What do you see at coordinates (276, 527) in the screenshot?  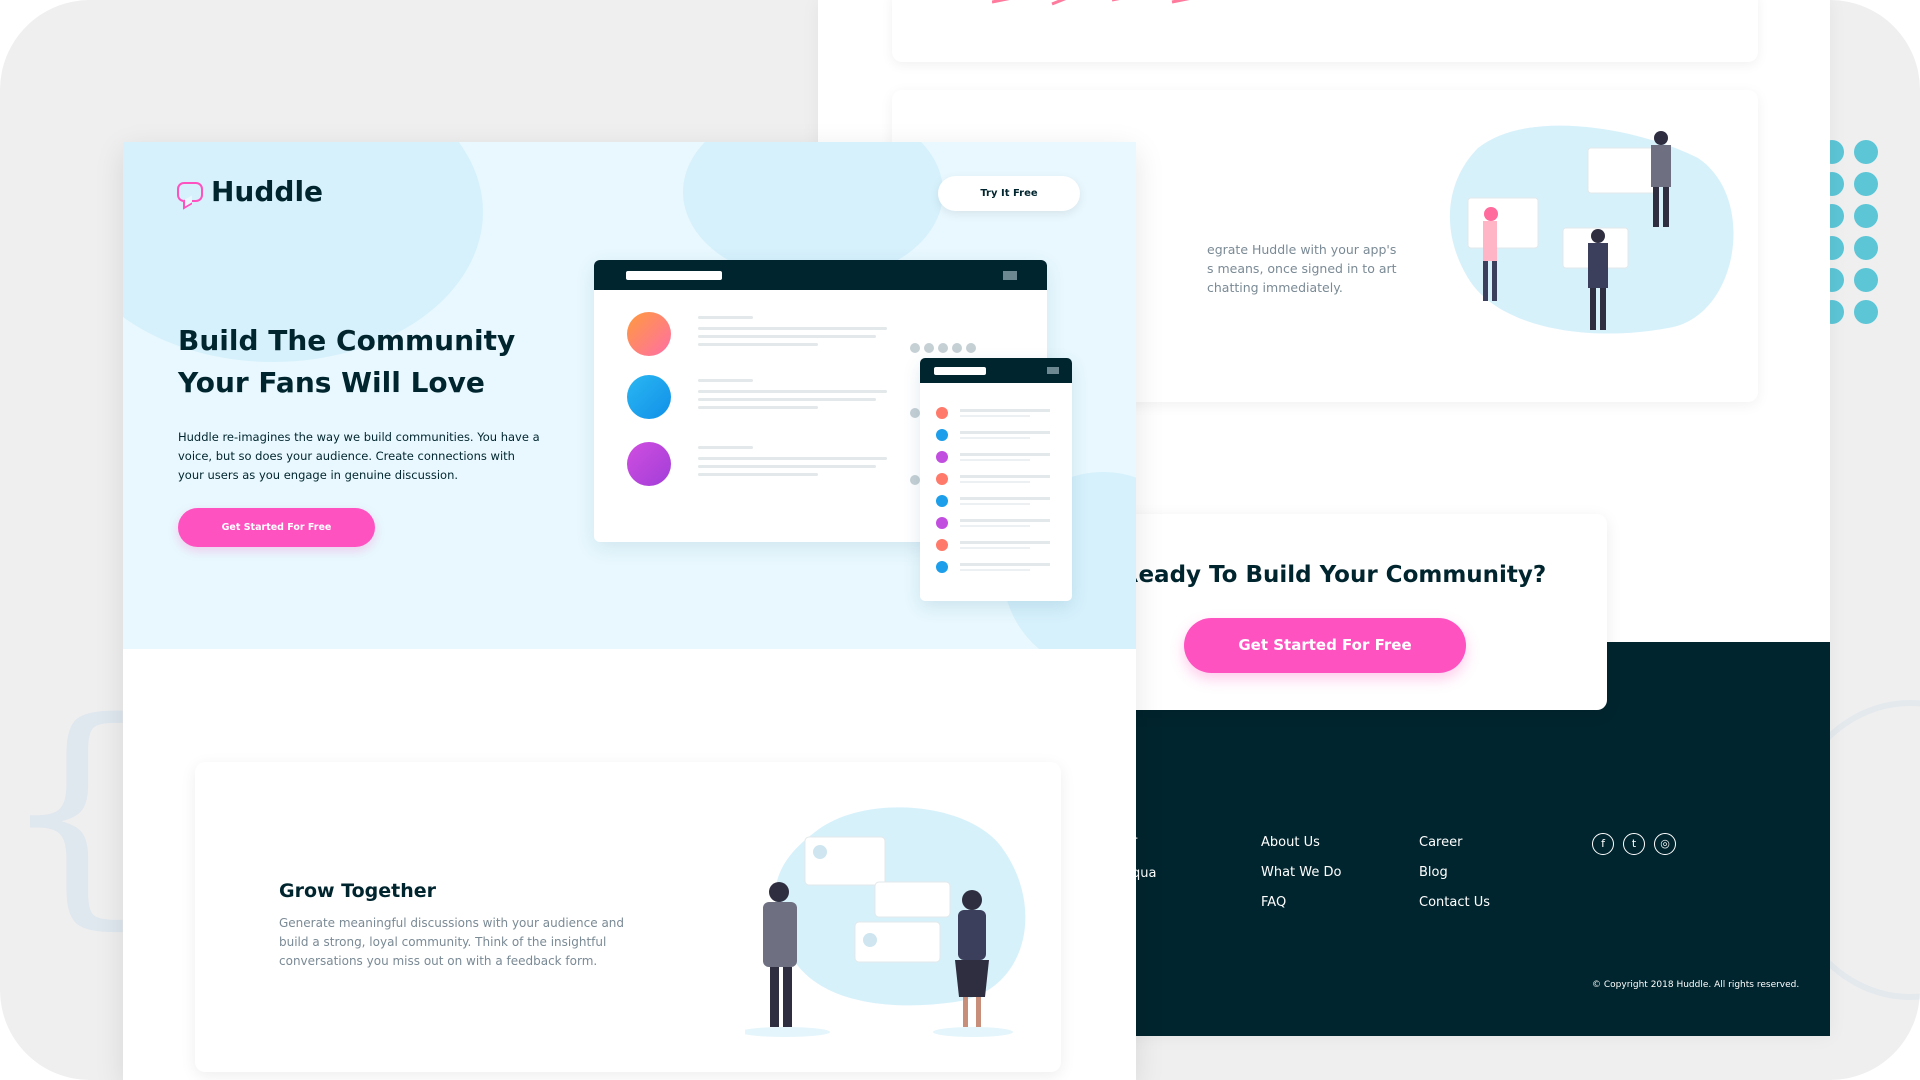 I see `get-started-button: Get Started For Free` at bounding box center [276, 527].